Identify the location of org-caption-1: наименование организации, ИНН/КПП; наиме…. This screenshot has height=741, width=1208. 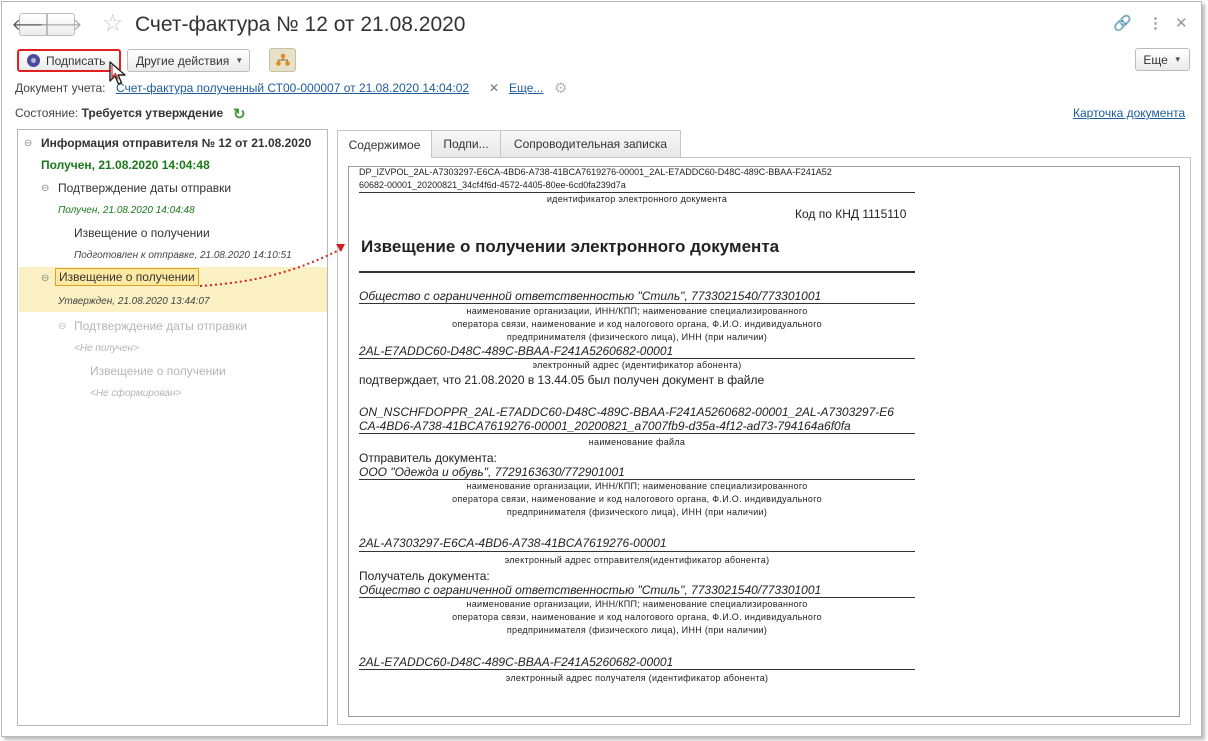
(637, 311).